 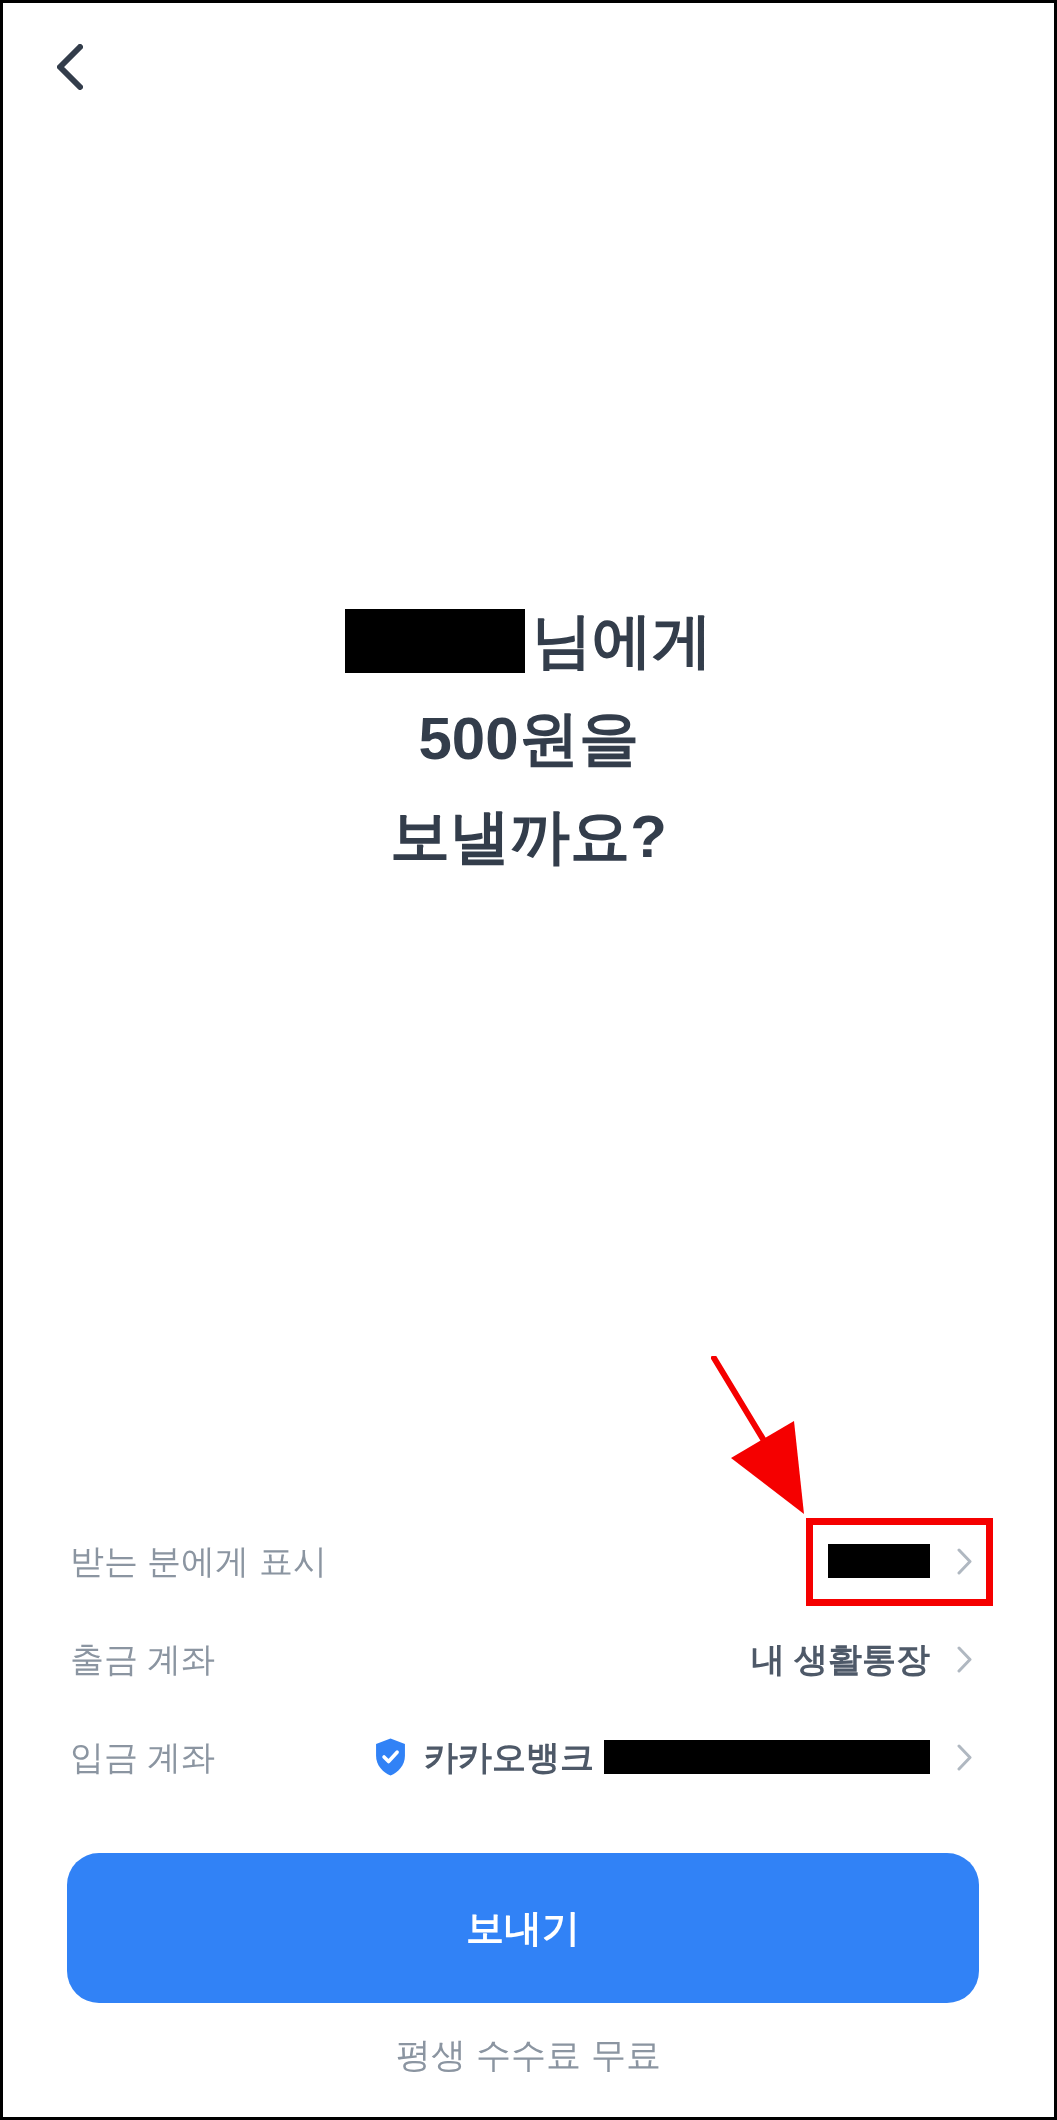 What do you see at coordinates (528, 837) in the screenshot?
I see `heading-line: 보낼까요?` at bounding box center [528, 837].